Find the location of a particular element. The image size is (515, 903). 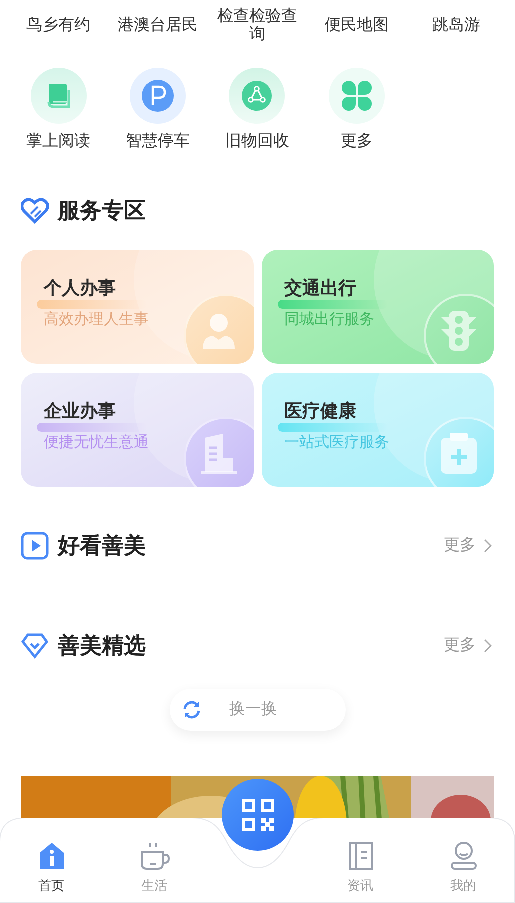

quick-link: 智慧停车 is located at coordinates (158, 110).